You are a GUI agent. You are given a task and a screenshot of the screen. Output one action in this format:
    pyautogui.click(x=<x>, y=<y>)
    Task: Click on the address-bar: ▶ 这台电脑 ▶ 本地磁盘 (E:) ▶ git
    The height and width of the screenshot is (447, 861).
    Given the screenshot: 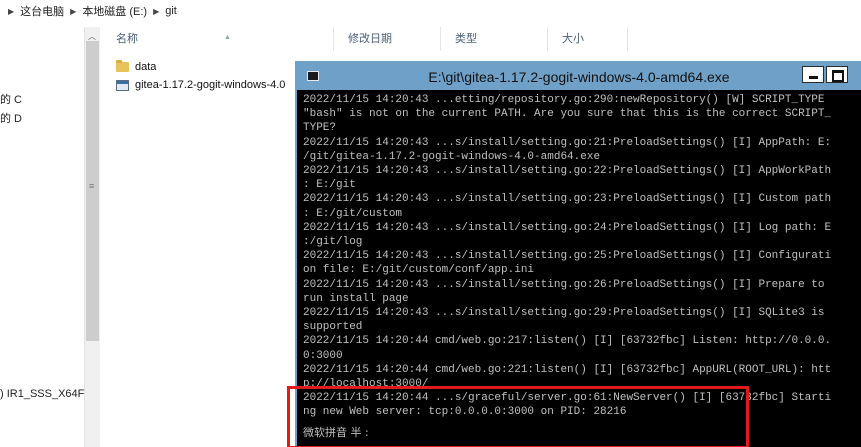 What is the action you would take?
    pyautogui.click(x=430, y=11)
    